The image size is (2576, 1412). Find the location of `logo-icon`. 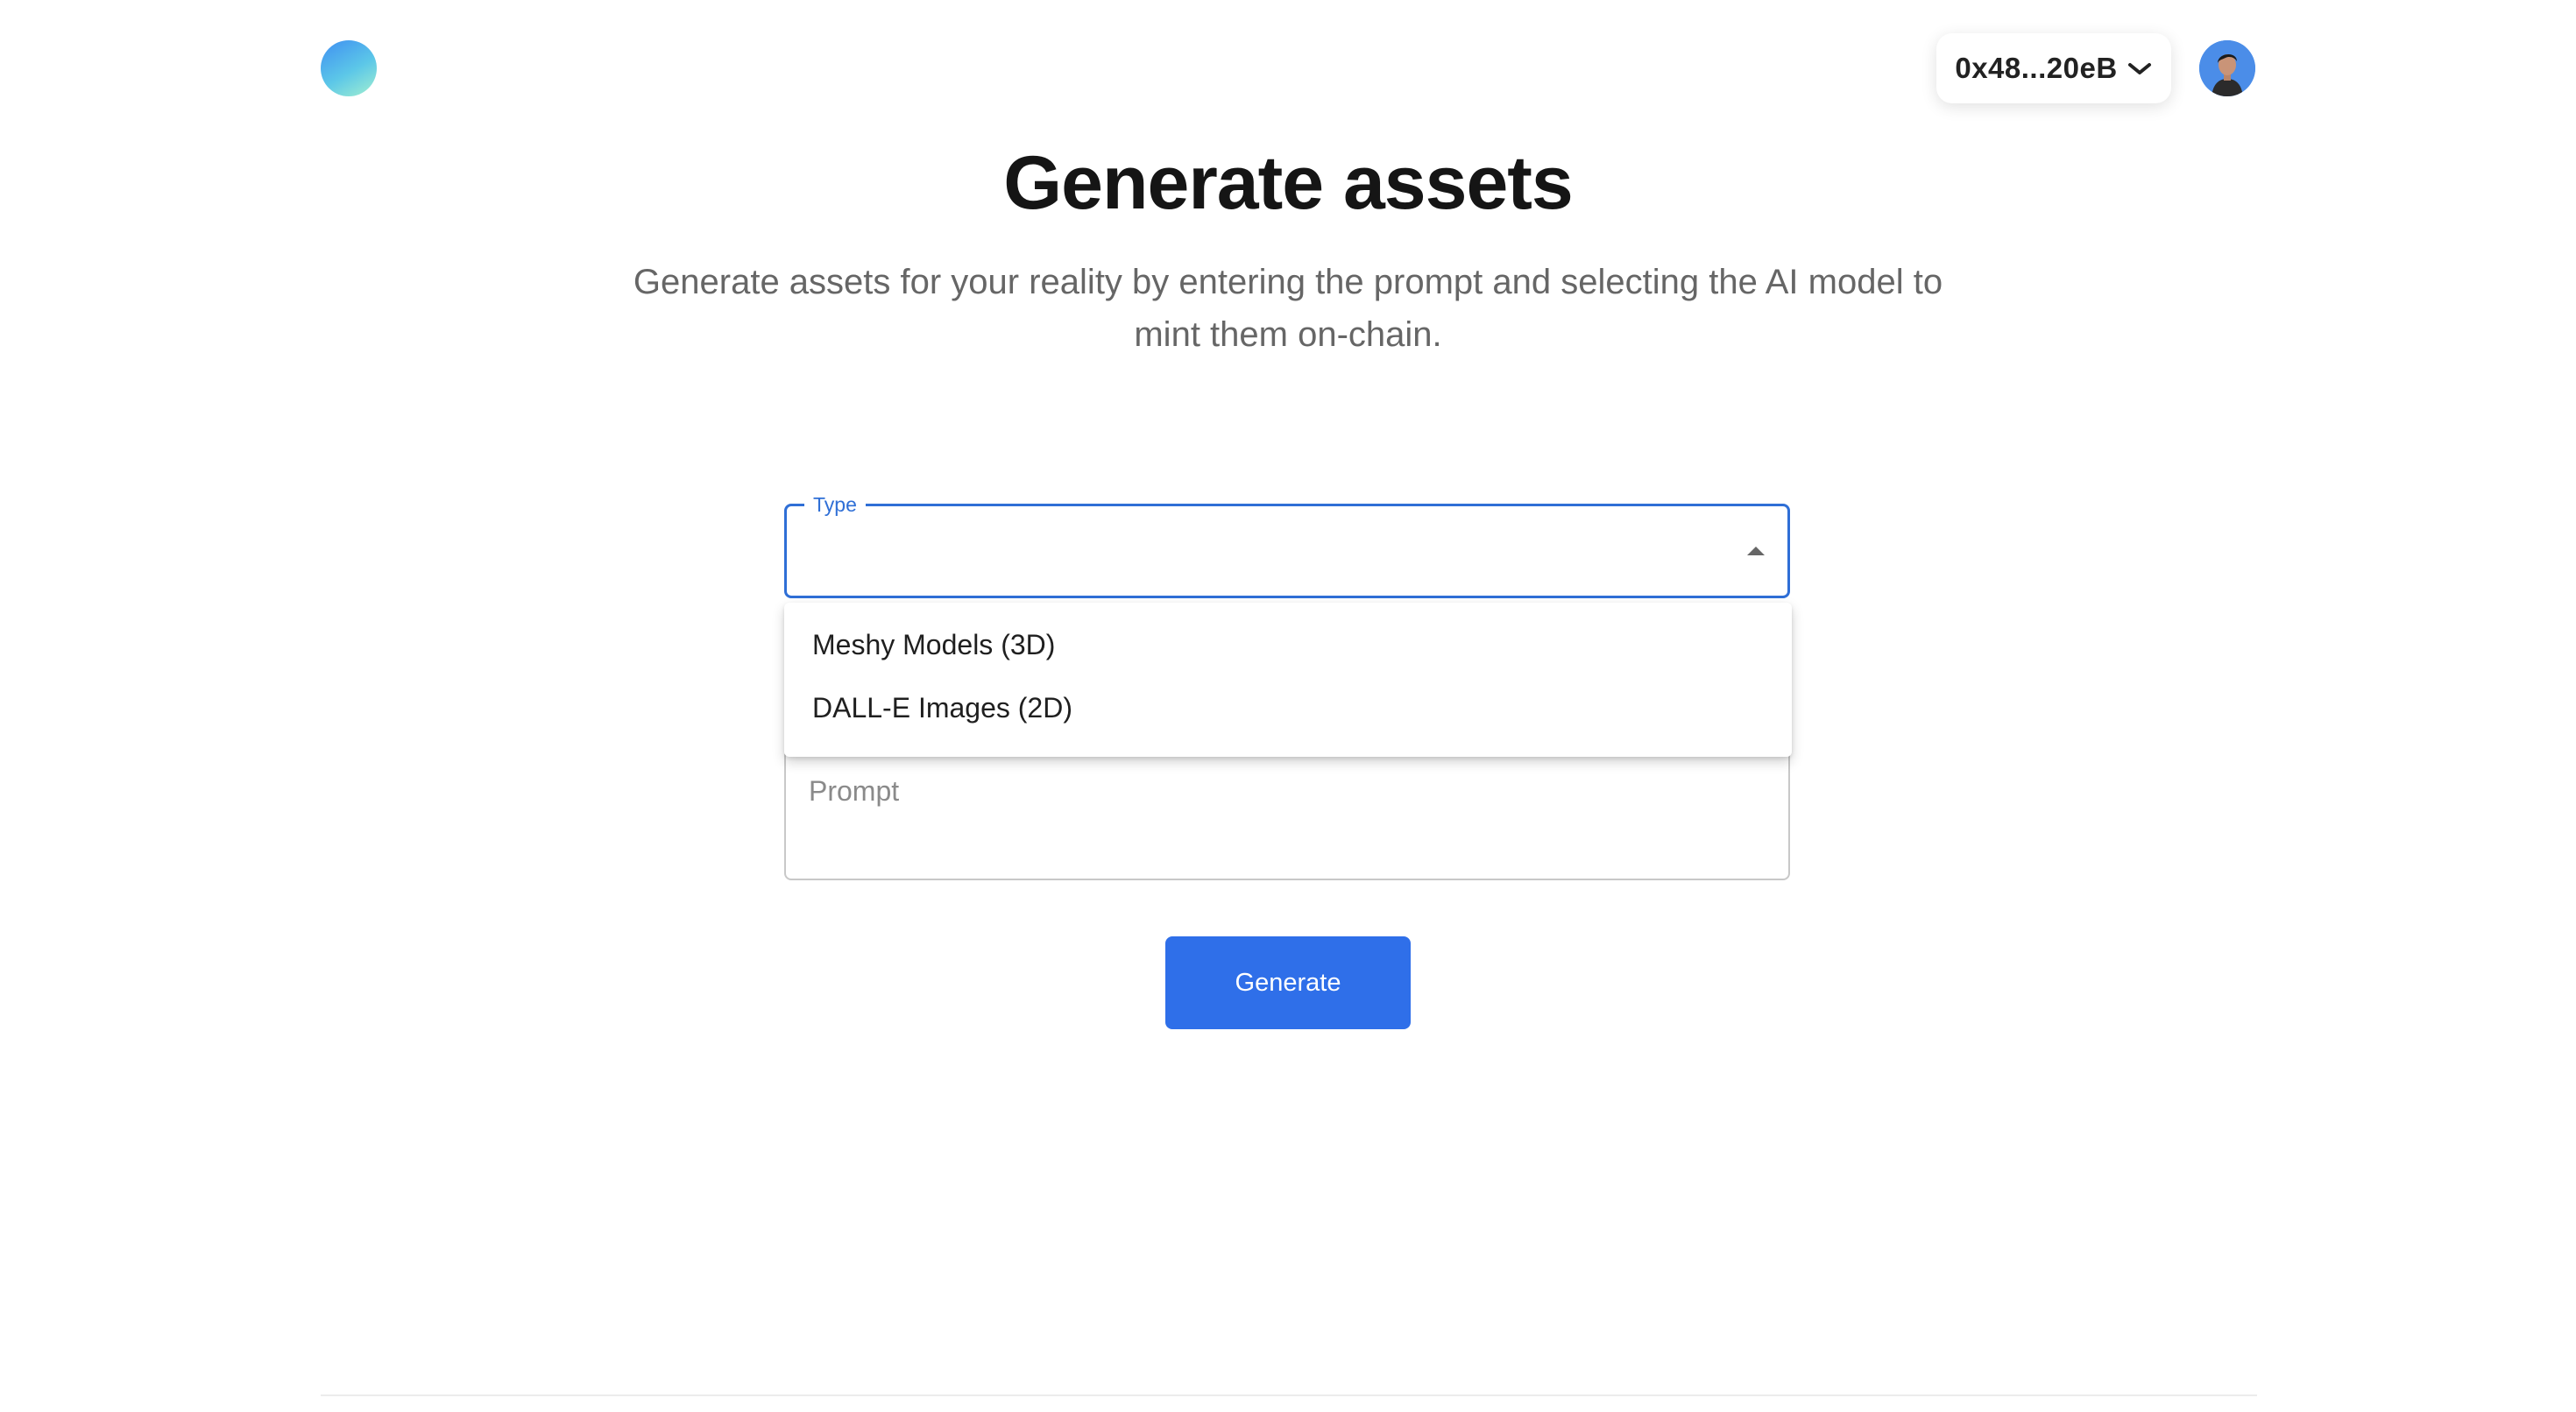

logo-icon is located at coordinates (349, 68).